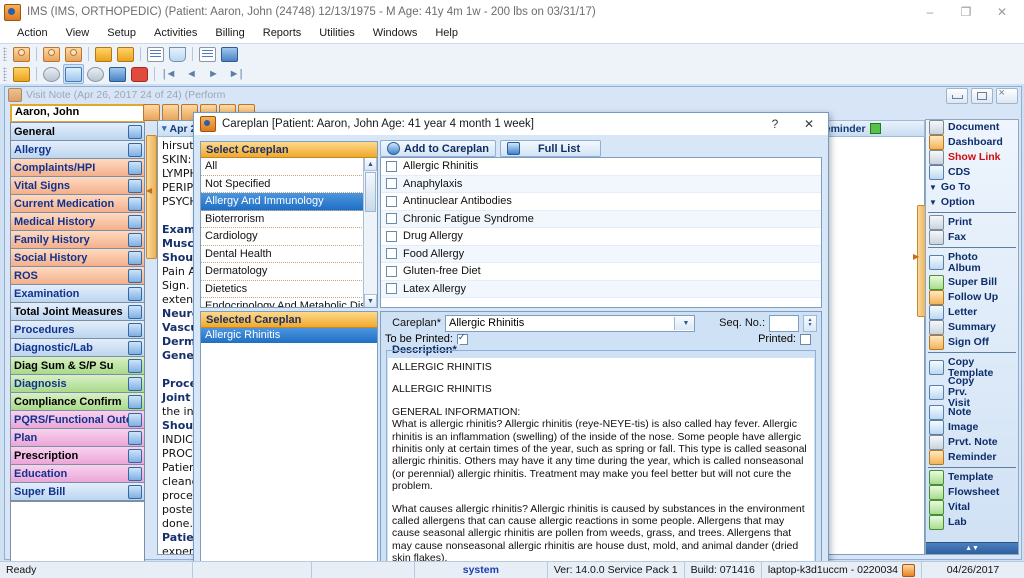 The width and height of the screenshot is (1024, 578). I want to click on section-item-general: General, so click(77, 131).